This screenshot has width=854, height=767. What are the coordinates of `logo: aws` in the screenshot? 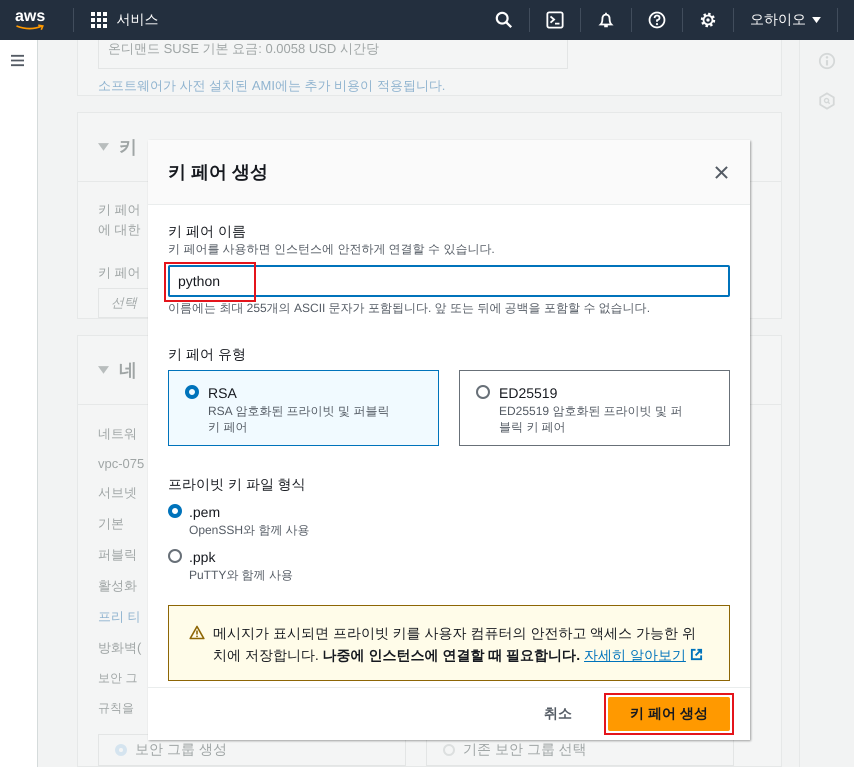 It's located at (30, 20).